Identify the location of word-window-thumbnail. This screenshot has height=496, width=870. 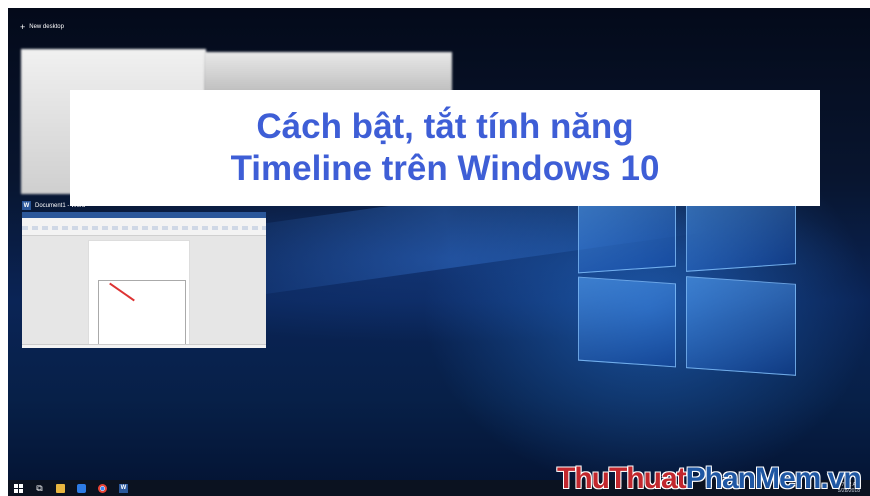
(144, 280).